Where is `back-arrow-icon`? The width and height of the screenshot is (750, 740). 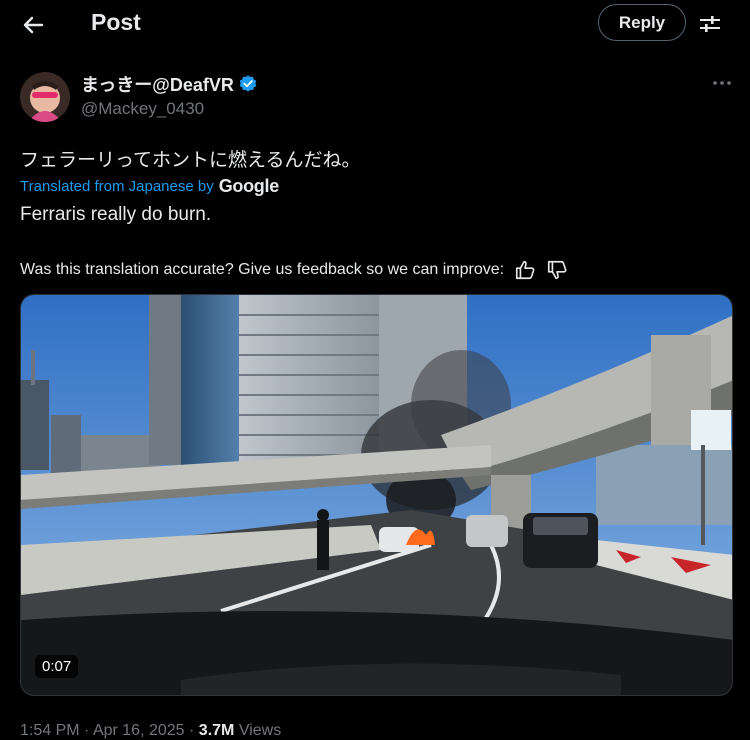 back-arrow-icon is located at coordinates (33, 25).